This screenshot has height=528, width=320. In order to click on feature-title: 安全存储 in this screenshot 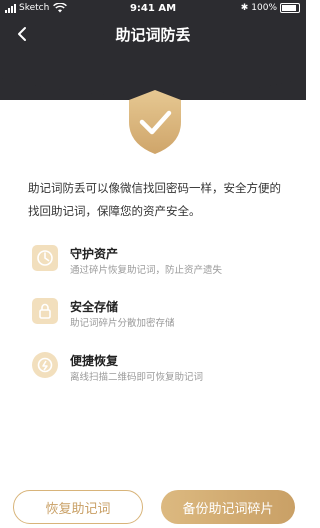, I will do `click(94, 307)`.